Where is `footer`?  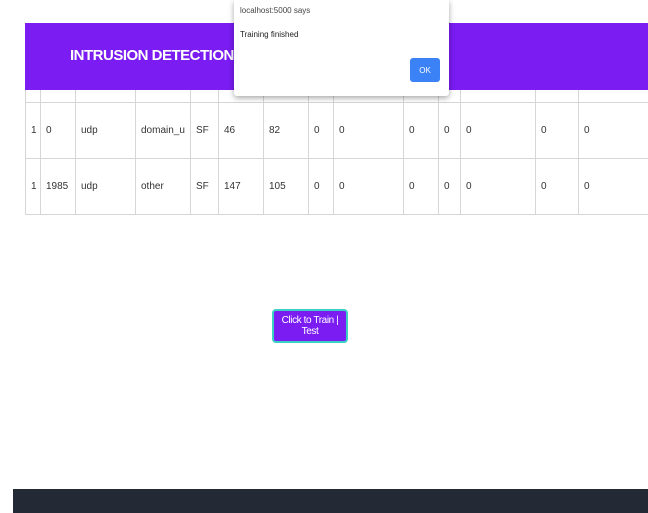
footer is located at coordinates (330, 501).